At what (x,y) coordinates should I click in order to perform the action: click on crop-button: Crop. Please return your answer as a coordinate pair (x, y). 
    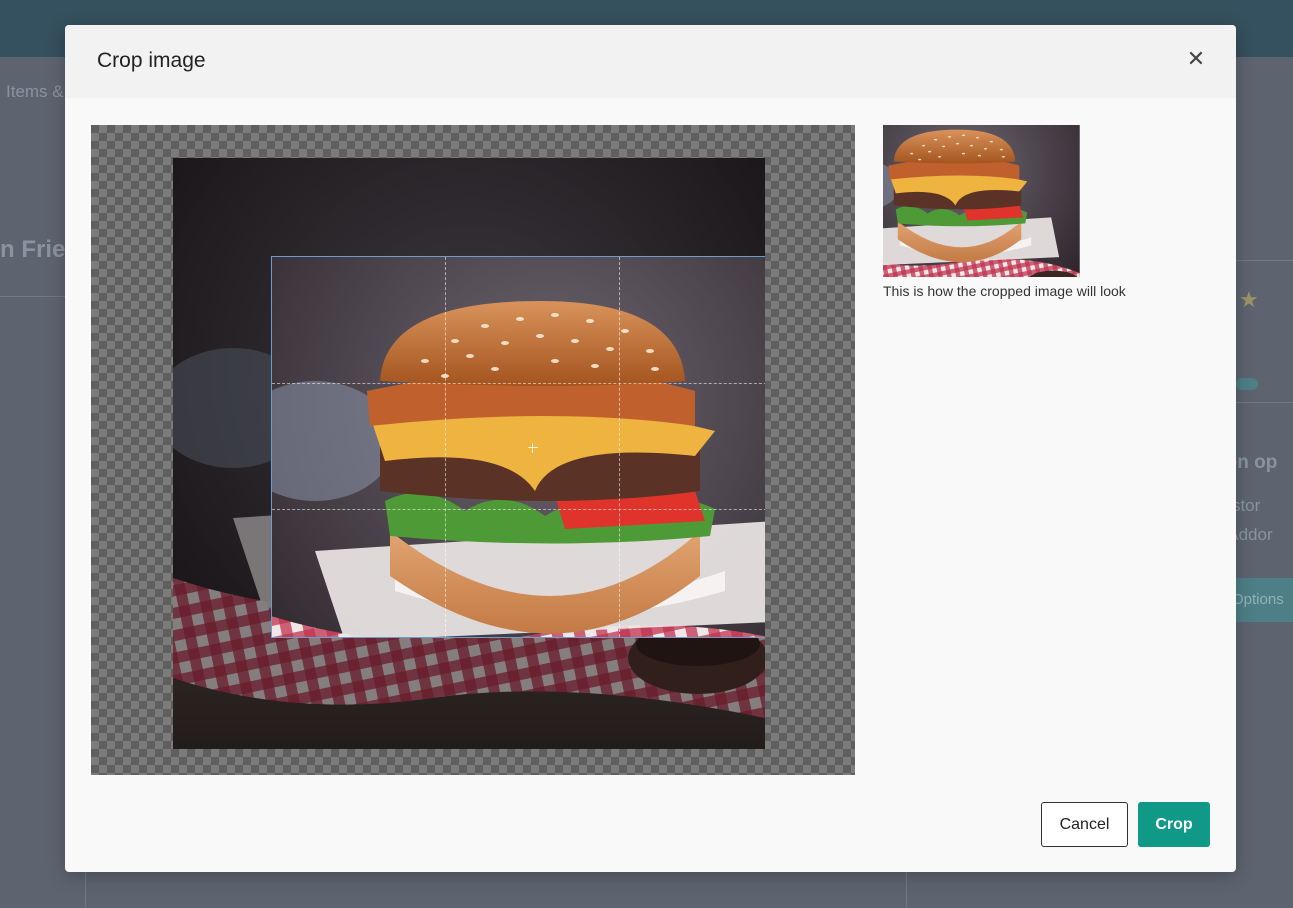
    Looking at the image, I should click on (1174, 824).